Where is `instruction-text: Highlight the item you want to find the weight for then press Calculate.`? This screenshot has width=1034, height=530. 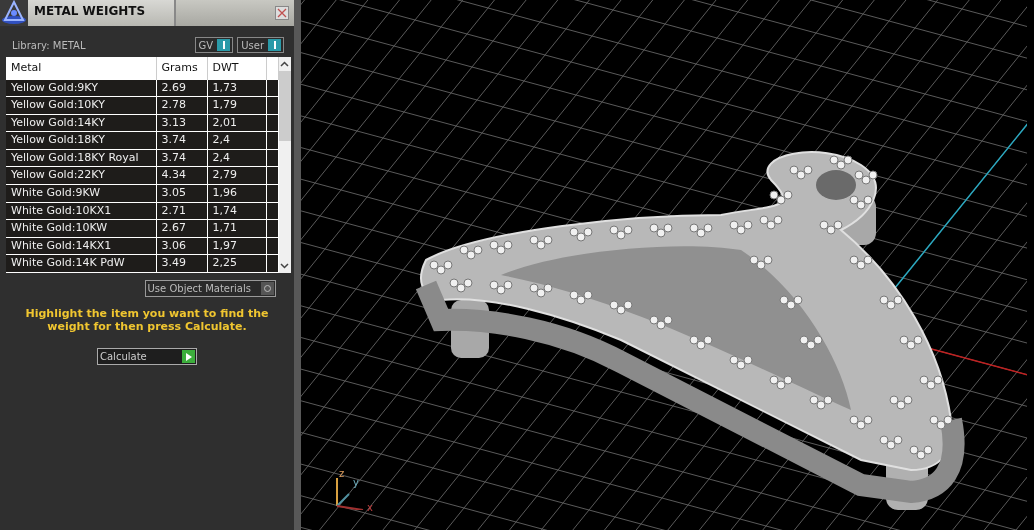 instruction-text: Highlight the item you want to find the weight for then press Calculate. is located at coordinates (147, 320).